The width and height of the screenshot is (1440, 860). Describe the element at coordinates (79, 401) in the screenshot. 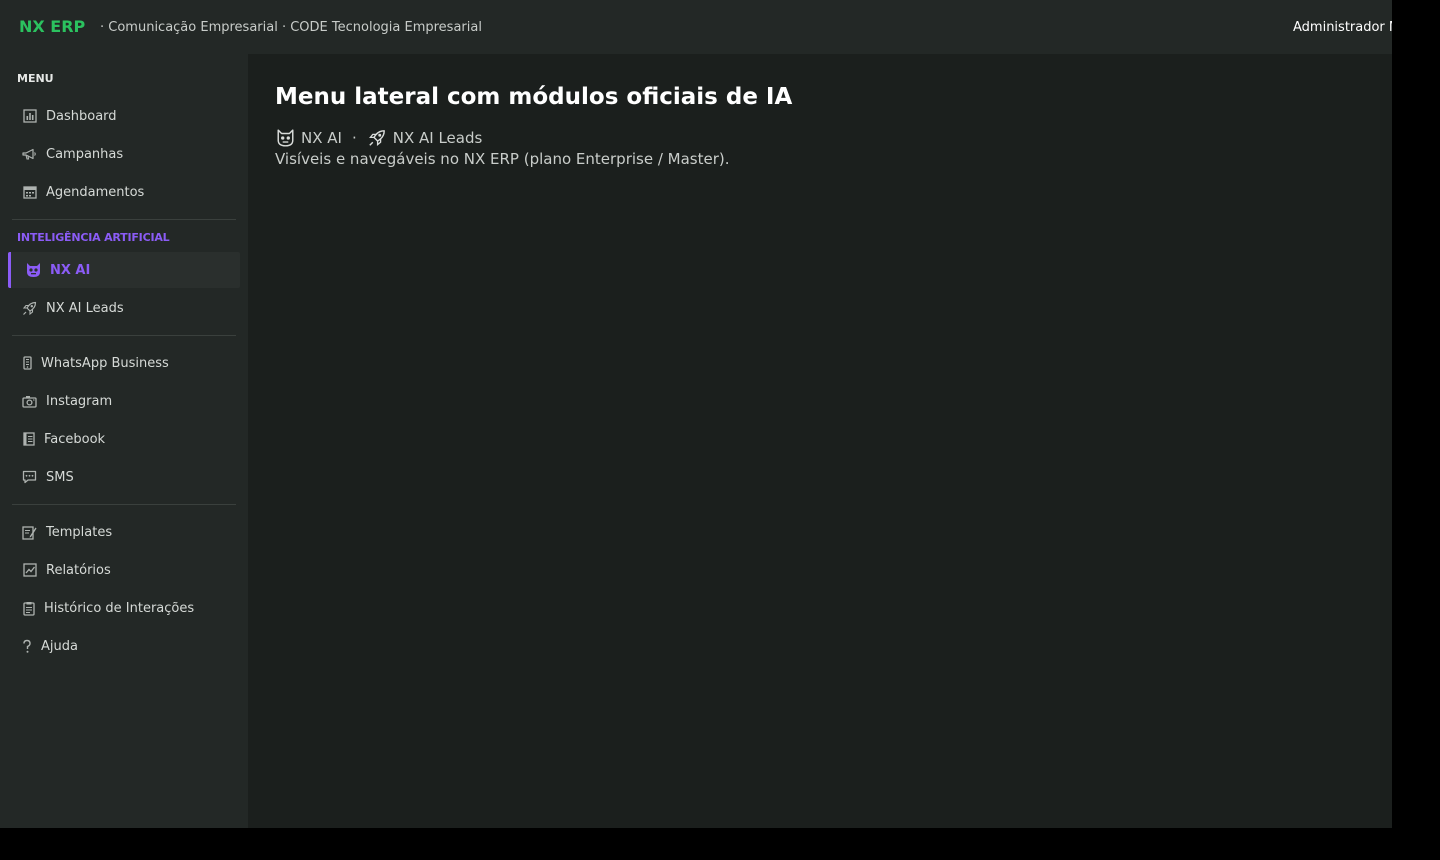

I see `sidebar-item-label: Instagram` at that location.